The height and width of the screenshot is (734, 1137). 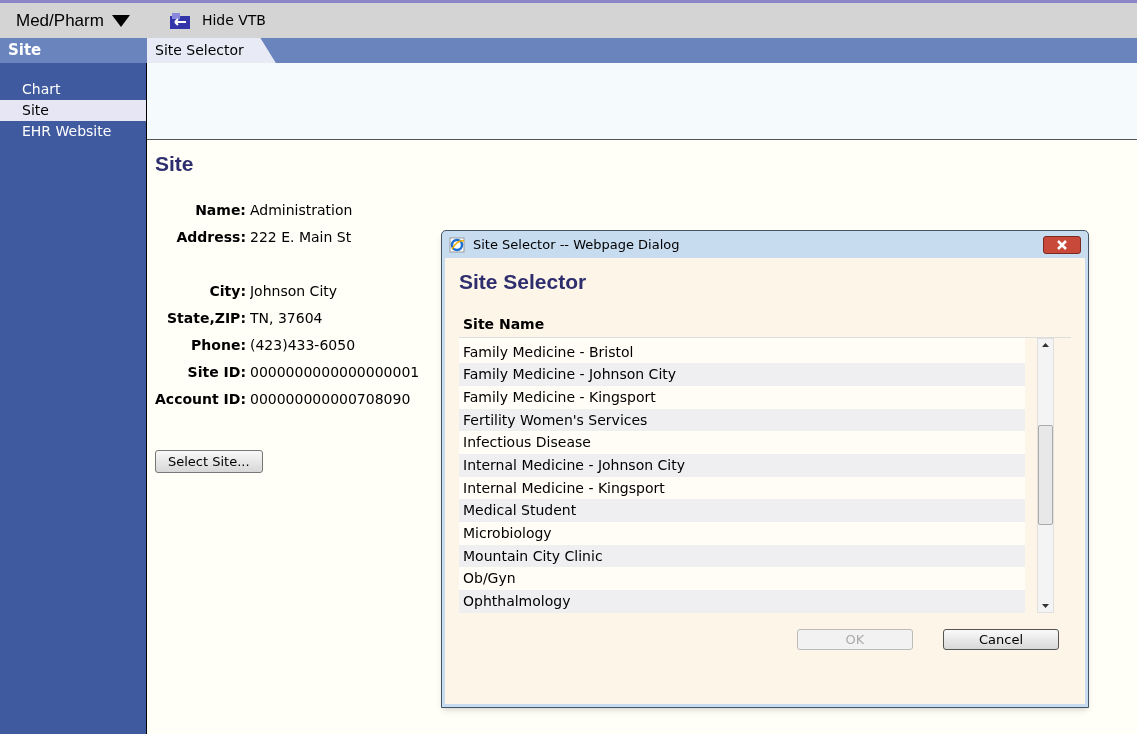 I want to click on menu-label: Med/Pharm, so click(x=60, y=20).